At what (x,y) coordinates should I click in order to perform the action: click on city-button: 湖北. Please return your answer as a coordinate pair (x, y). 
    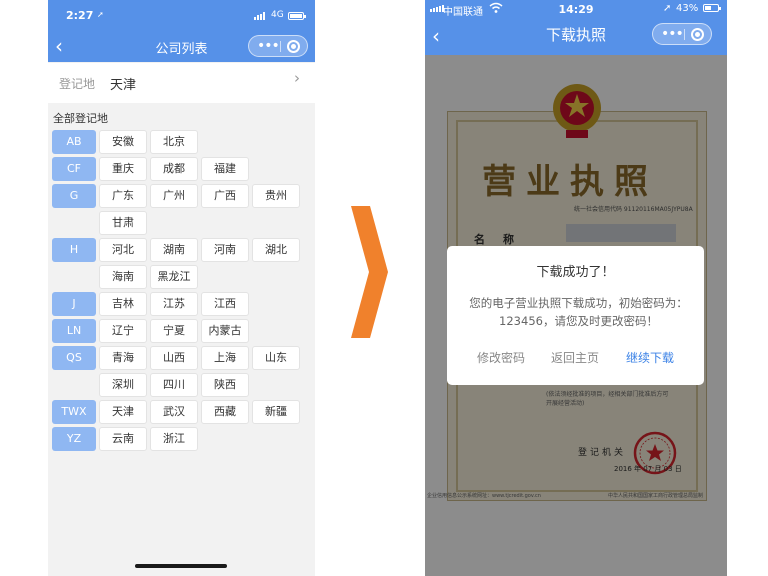
    Looking at the image, I should click on (276, 250).